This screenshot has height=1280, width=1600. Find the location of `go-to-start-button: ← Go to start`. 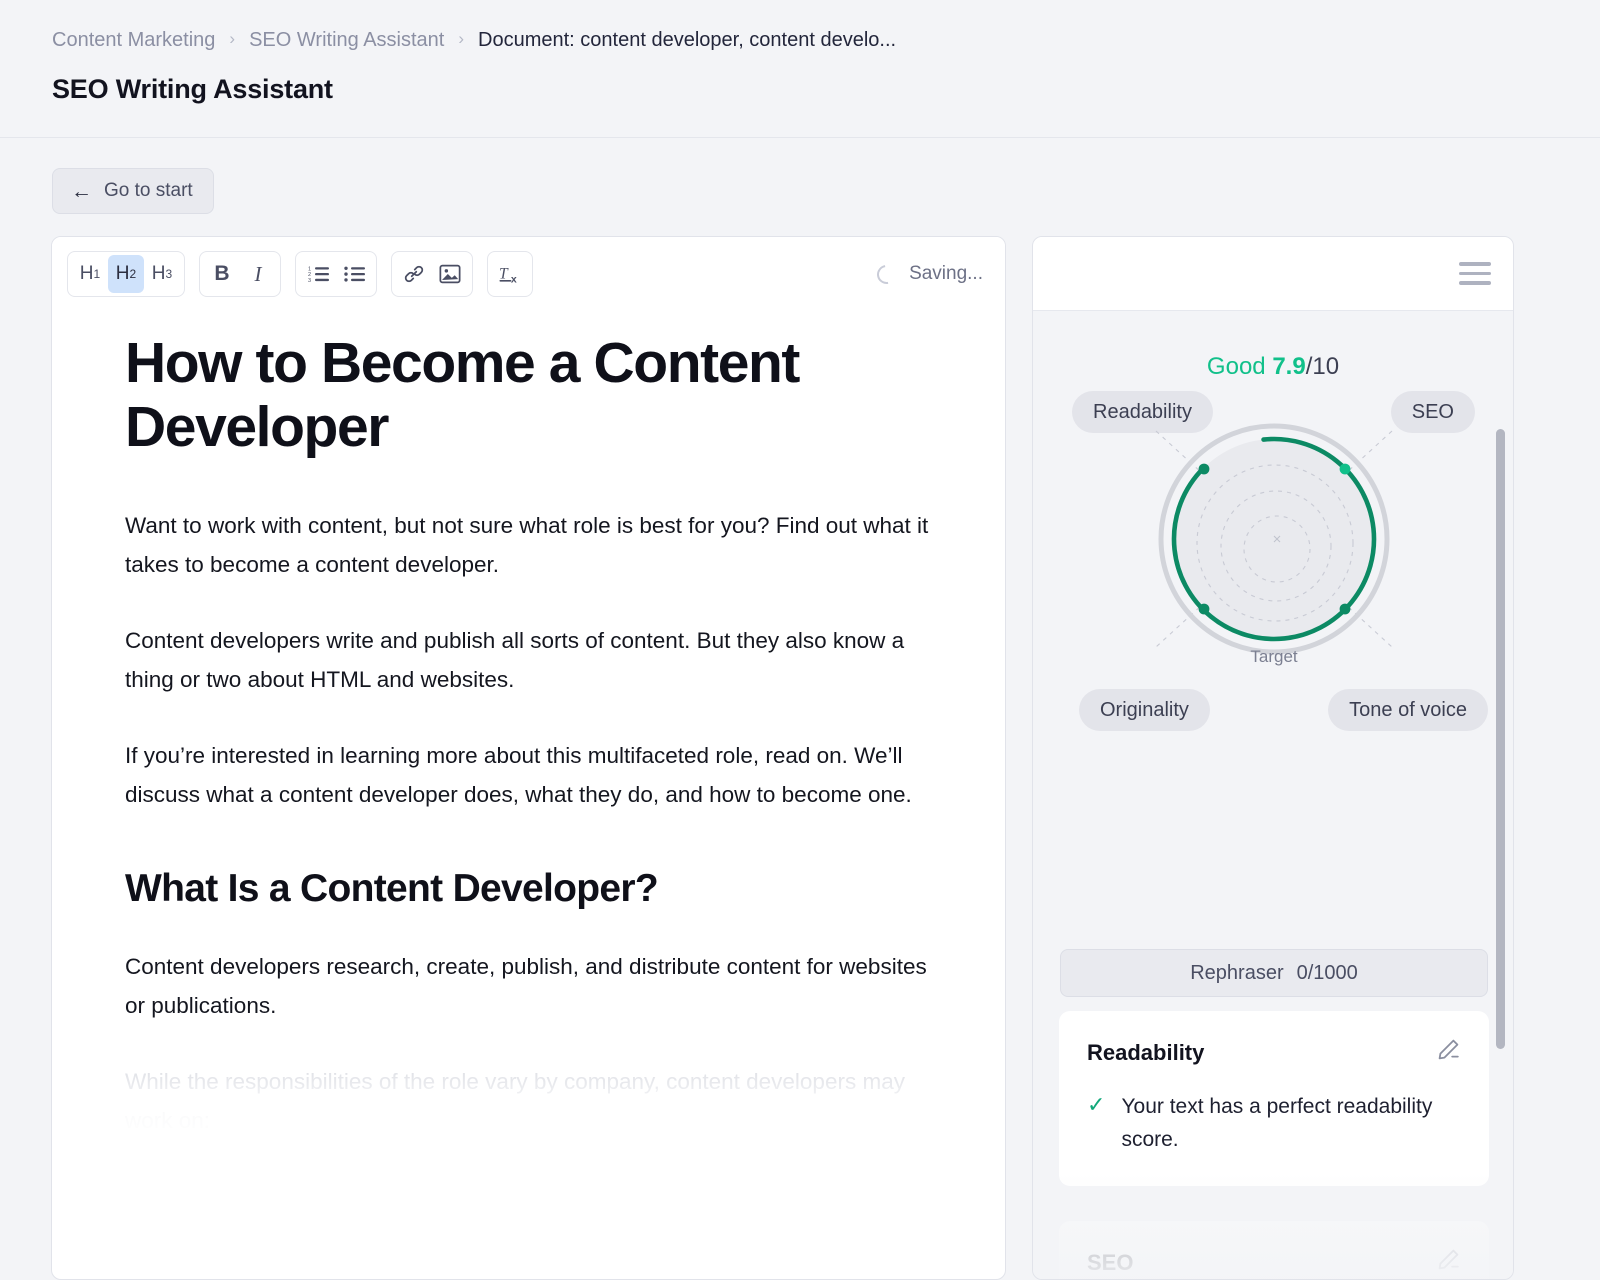

go-to-start-button: ← Go to start is located at coordinates (133, 191).